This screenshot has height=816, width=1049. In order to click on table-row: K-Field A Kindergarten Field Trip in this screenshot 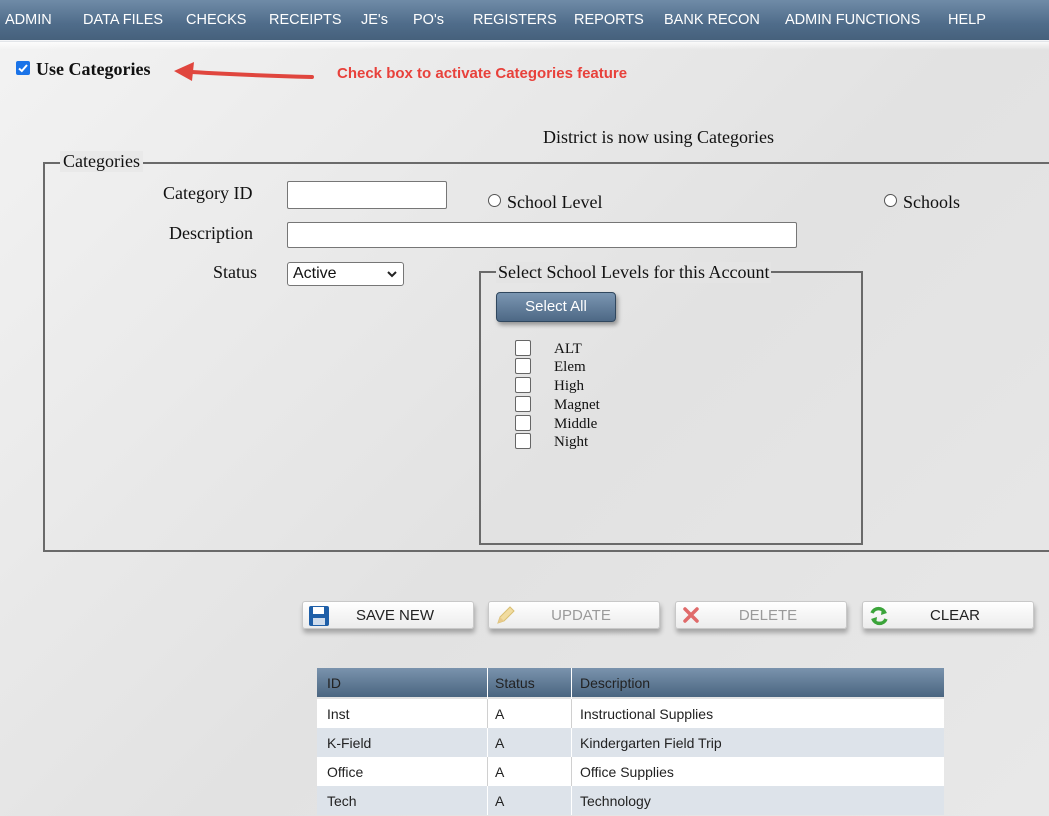, I will do `click(630, 742)`.